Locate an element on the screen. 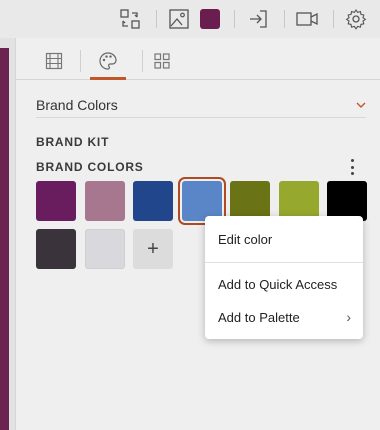 The width and height of the screenshot is (380, 430). brand-colors-dropdown: Brand Colors is located at coordinates (201, 105).